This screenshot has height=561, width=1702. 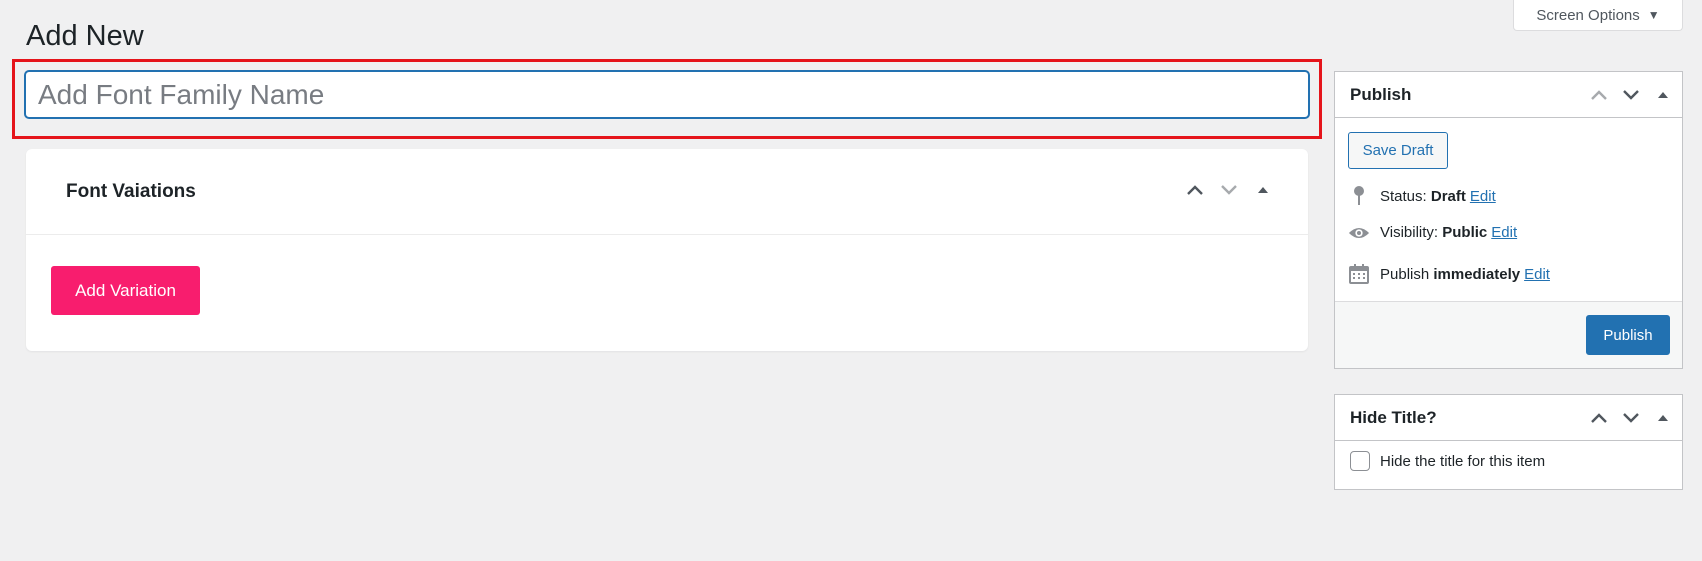 I want to click on hide-title-checkbox, so click(x=1360, y=461).